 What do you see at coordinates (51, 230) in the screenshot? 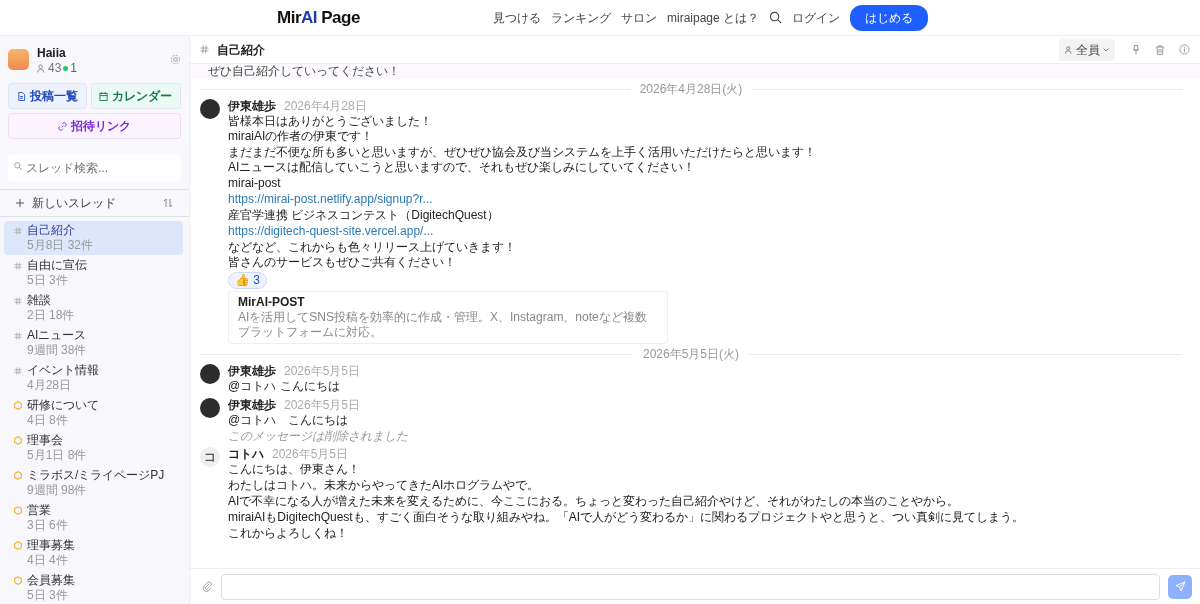
I see `thread-name: 自己紹介` at bounding box center [51, 230].